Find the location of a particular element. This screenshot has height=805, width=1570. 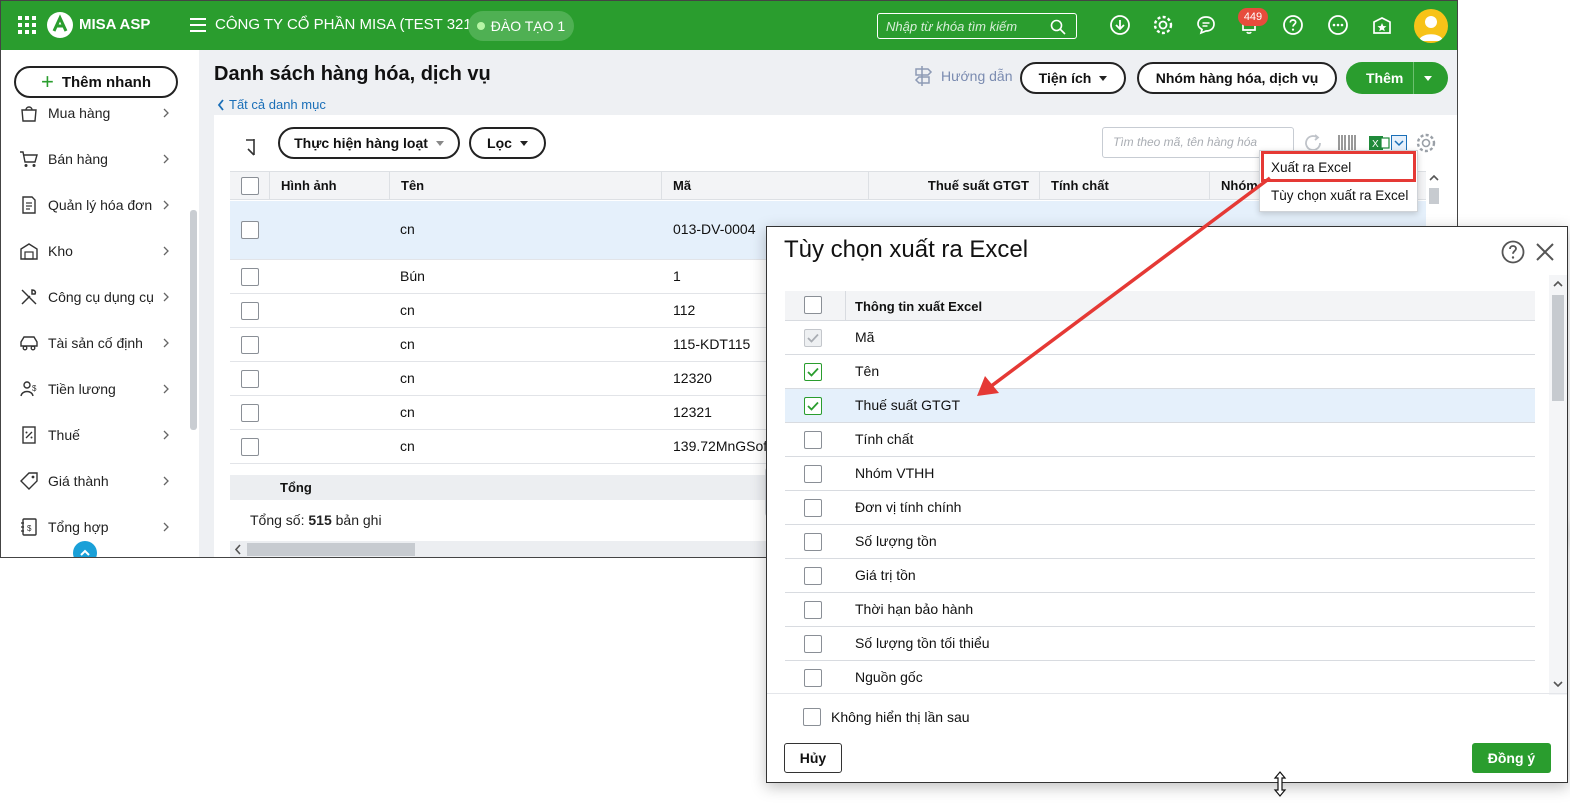

field-row-unit: Đơn vị tính chính is located at coordinates (1160, 508).